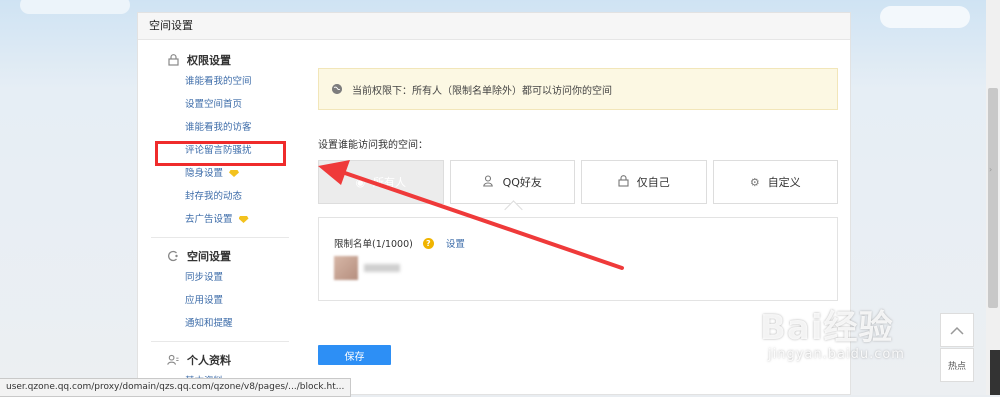  What do you see at coordinates (354, 355) in the screenshot?
I see `save-button: 保存` at bounding box center [354, 355].